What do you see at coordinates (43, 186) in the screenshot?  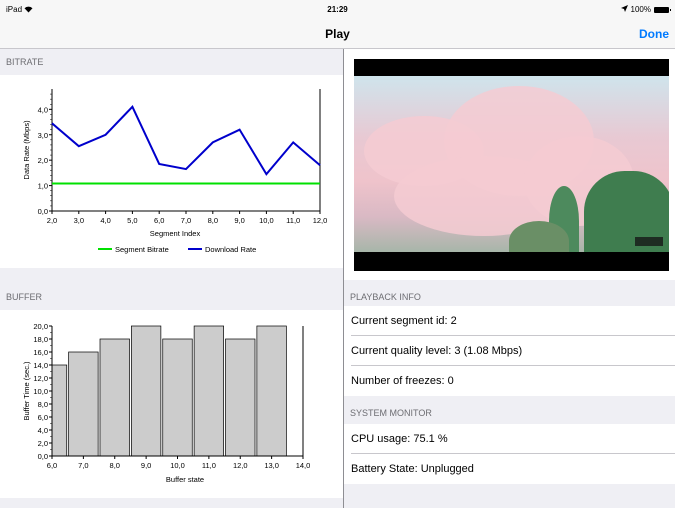 I see `y-tick-label: 1,0` at bounding box center [43, 186].